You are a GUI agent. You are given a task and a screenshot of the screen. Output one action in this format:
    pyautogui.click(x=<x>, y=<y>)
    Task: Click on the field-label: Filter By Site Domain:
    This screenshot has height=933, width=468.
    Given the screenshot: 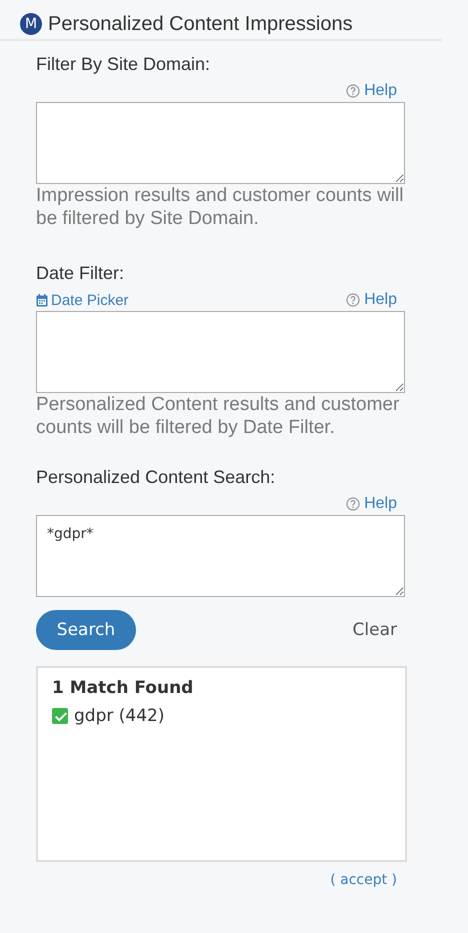 What is the action you would take?
    pyautogui.click(x=124, y=64)
    